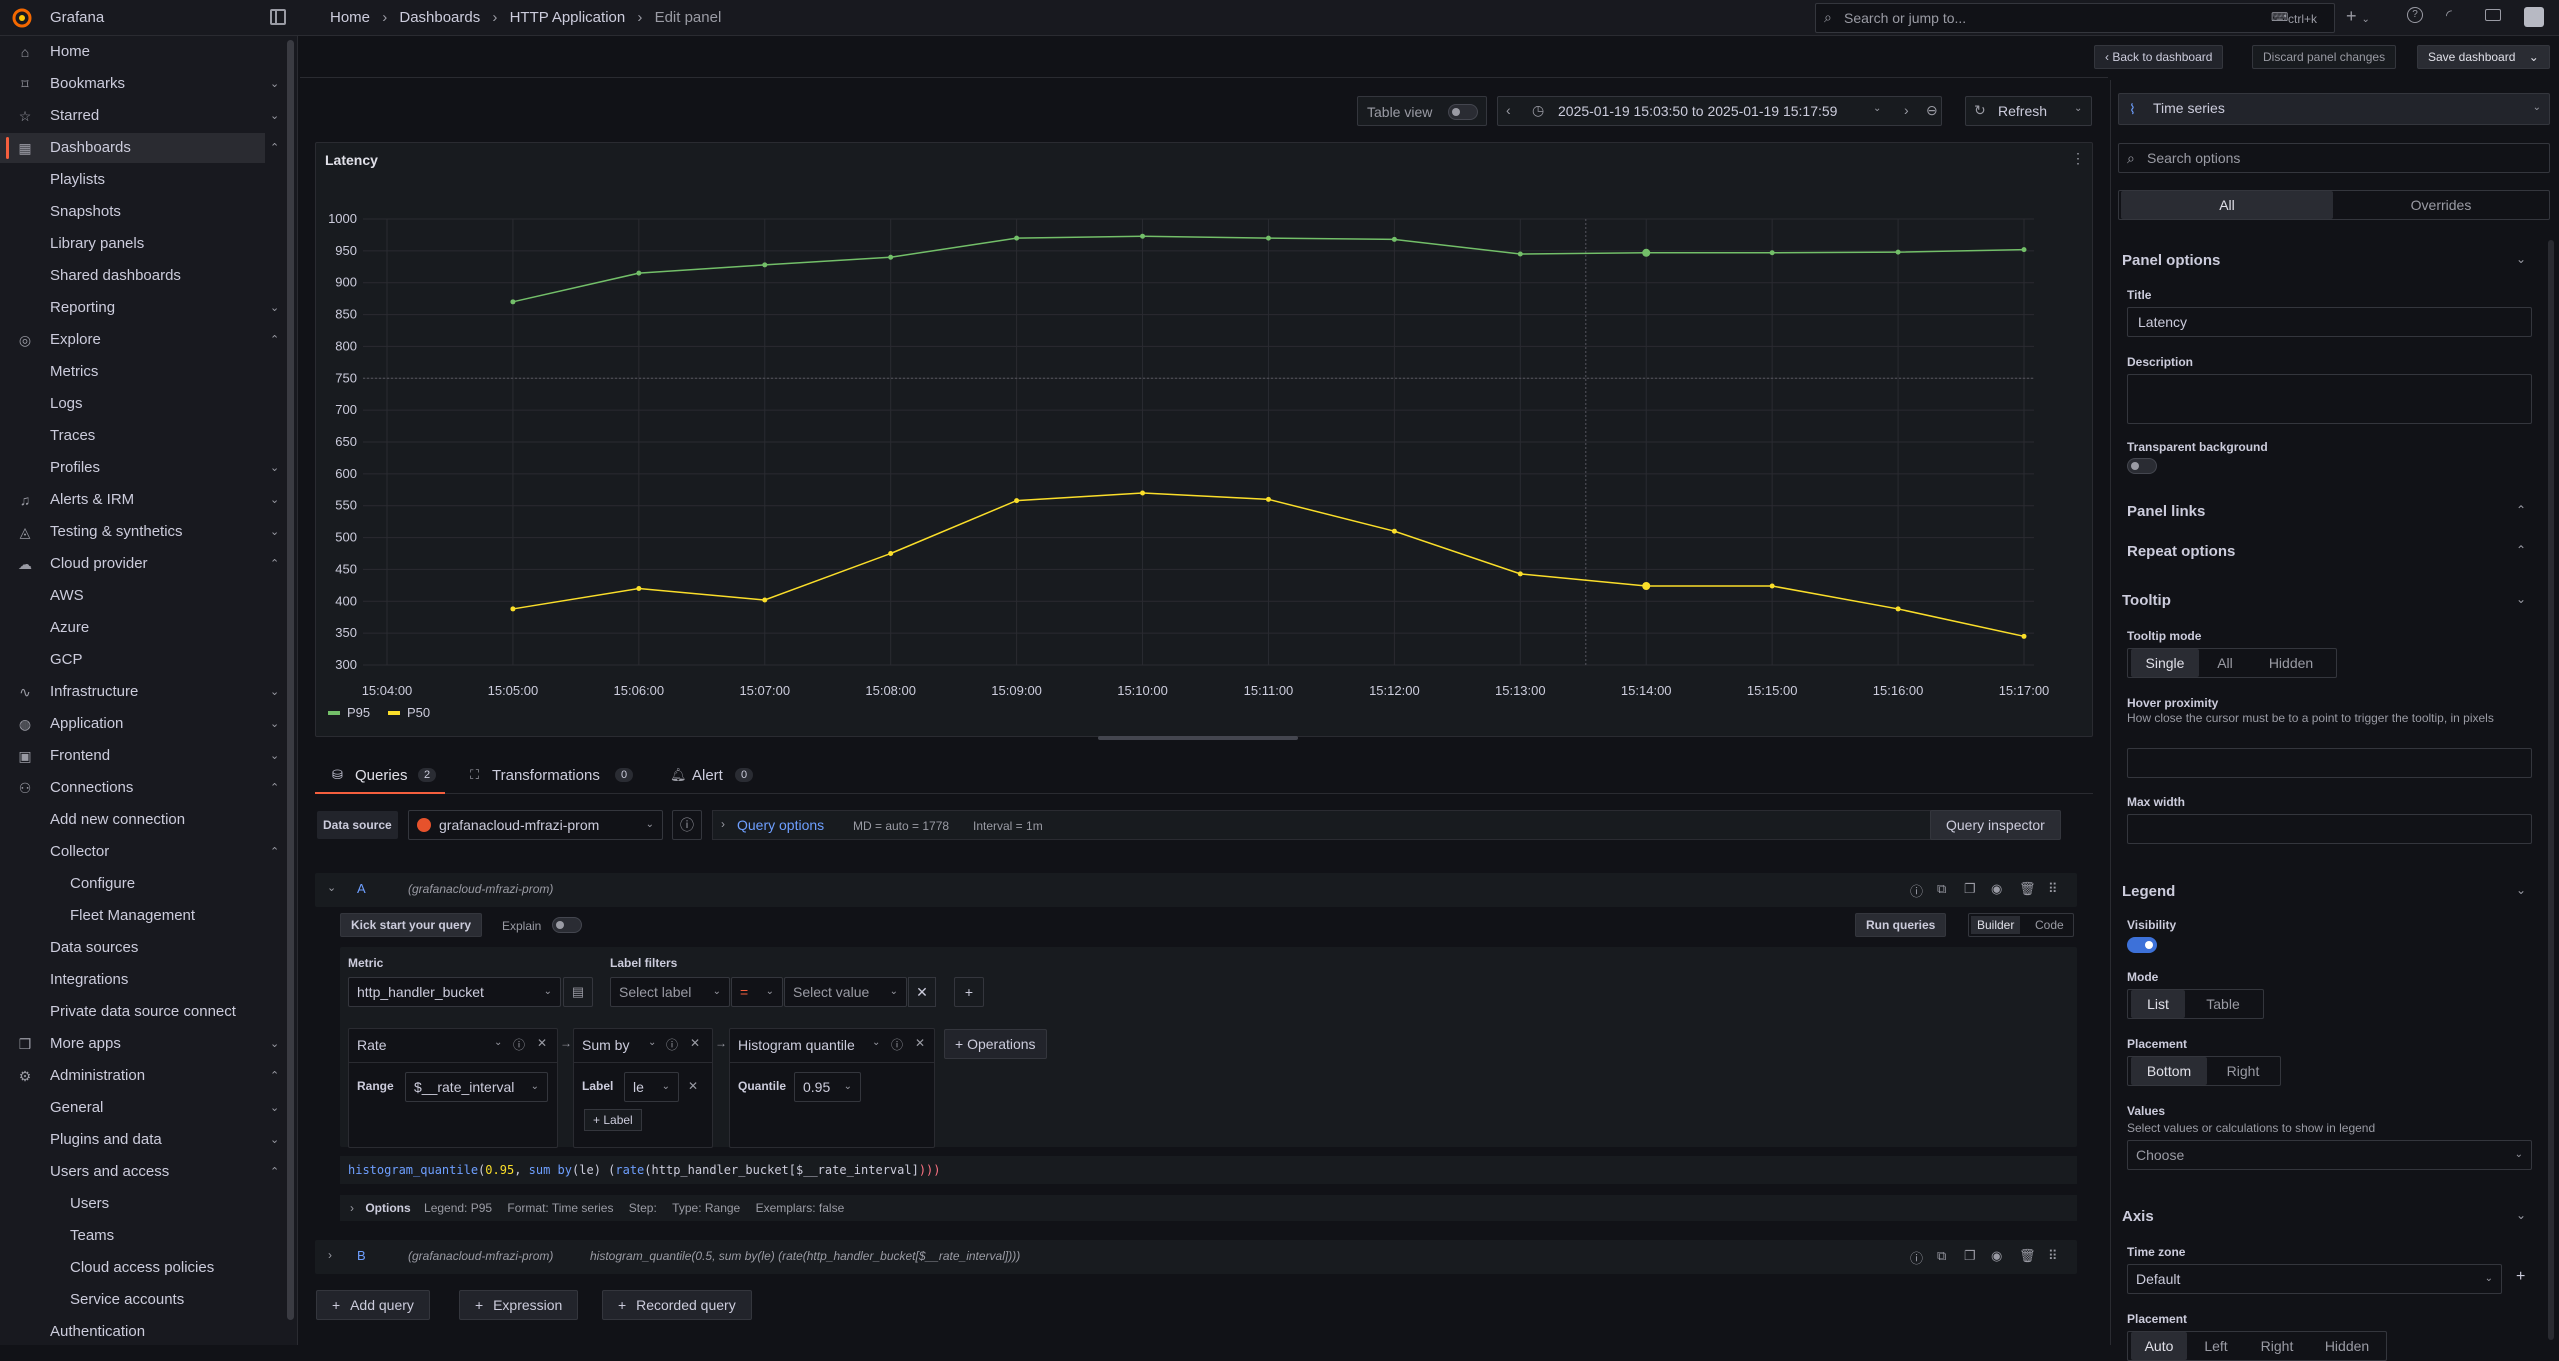 The width and height of the screenshot is (2559, 1361). What do you see at coordinates (1916, 890) in the screenshot?
I see `query-a-help-icon: ⓘ` at bounding box center [1916, 890].